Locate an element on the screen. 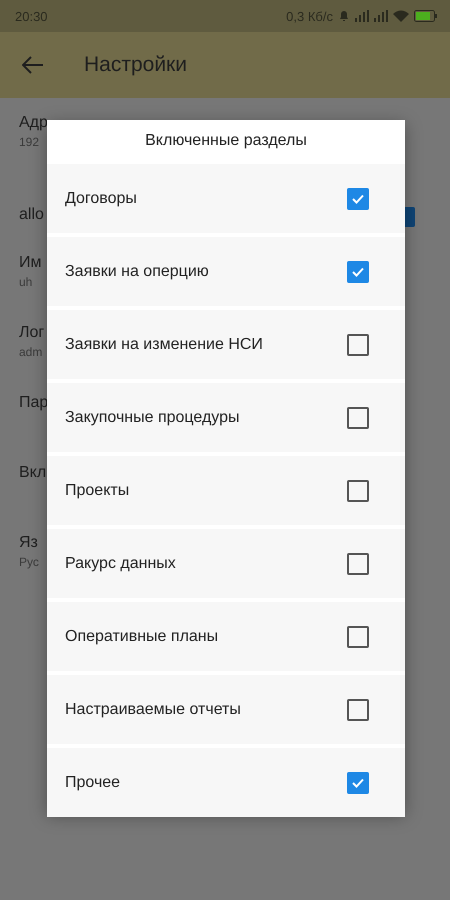 The image size is (450, 900). option-row: Заявки на изменение НСИ is located at coordinates (226, 344).